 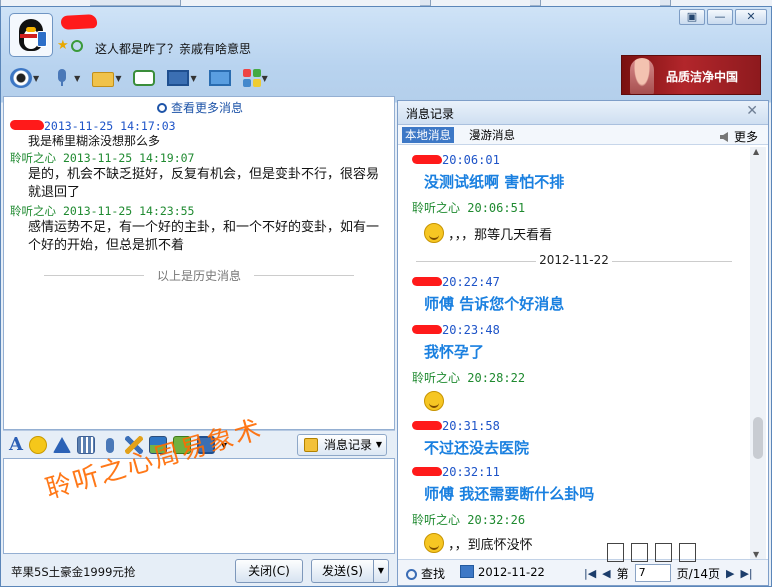 What do you see at coordinates (502, 572) in the screenshot?
I see `date-picker: 2012-11-22` at bounding box center [502, 572].